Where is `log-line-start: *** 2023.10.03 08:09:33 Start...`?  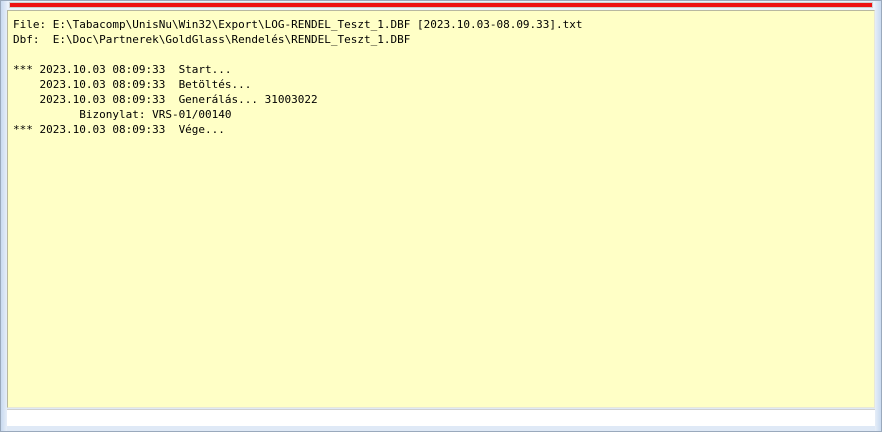
log-line-start: *** 2023.10.03 08:09:33 Start... is located at coordinates (122, 69).